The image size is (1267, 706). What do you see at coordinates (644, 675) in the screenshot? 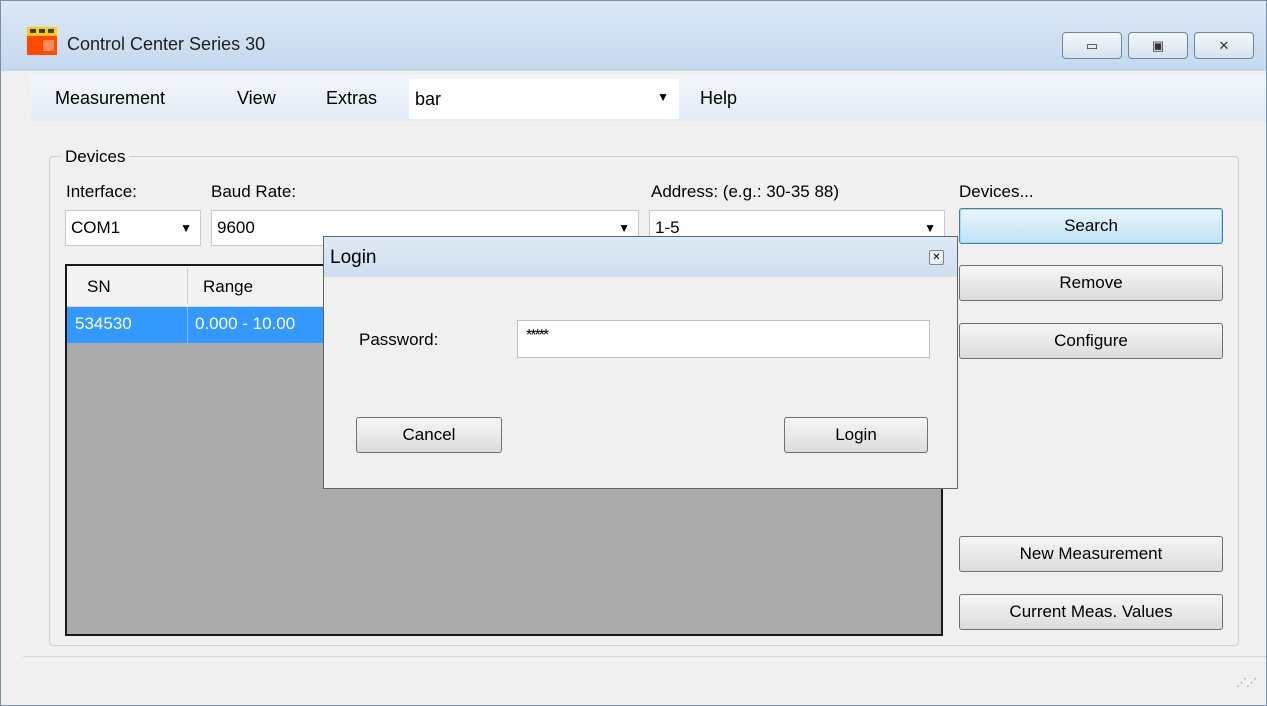
I see `status-bar: ⋰⋰` at bounding box center [644, 675].